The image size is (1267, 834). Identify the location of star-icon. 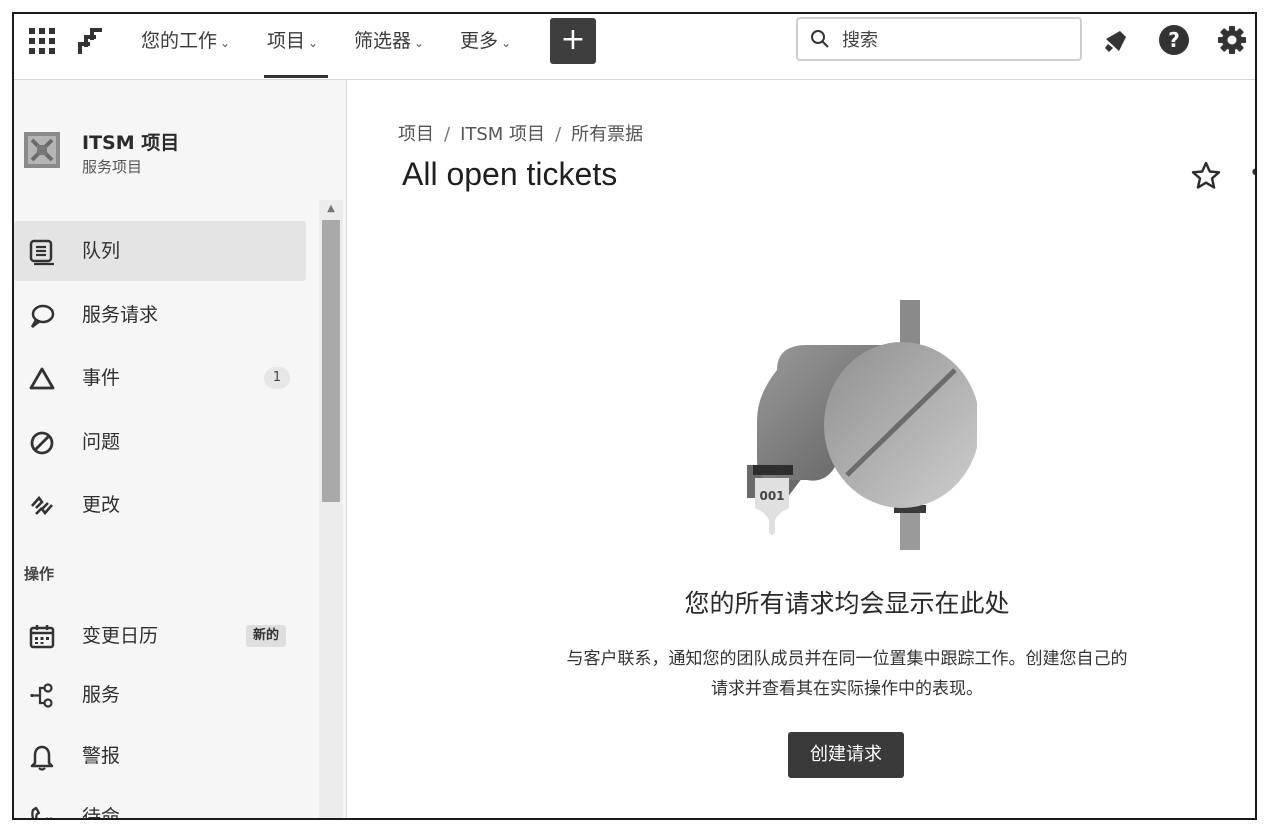
(1206, 176).